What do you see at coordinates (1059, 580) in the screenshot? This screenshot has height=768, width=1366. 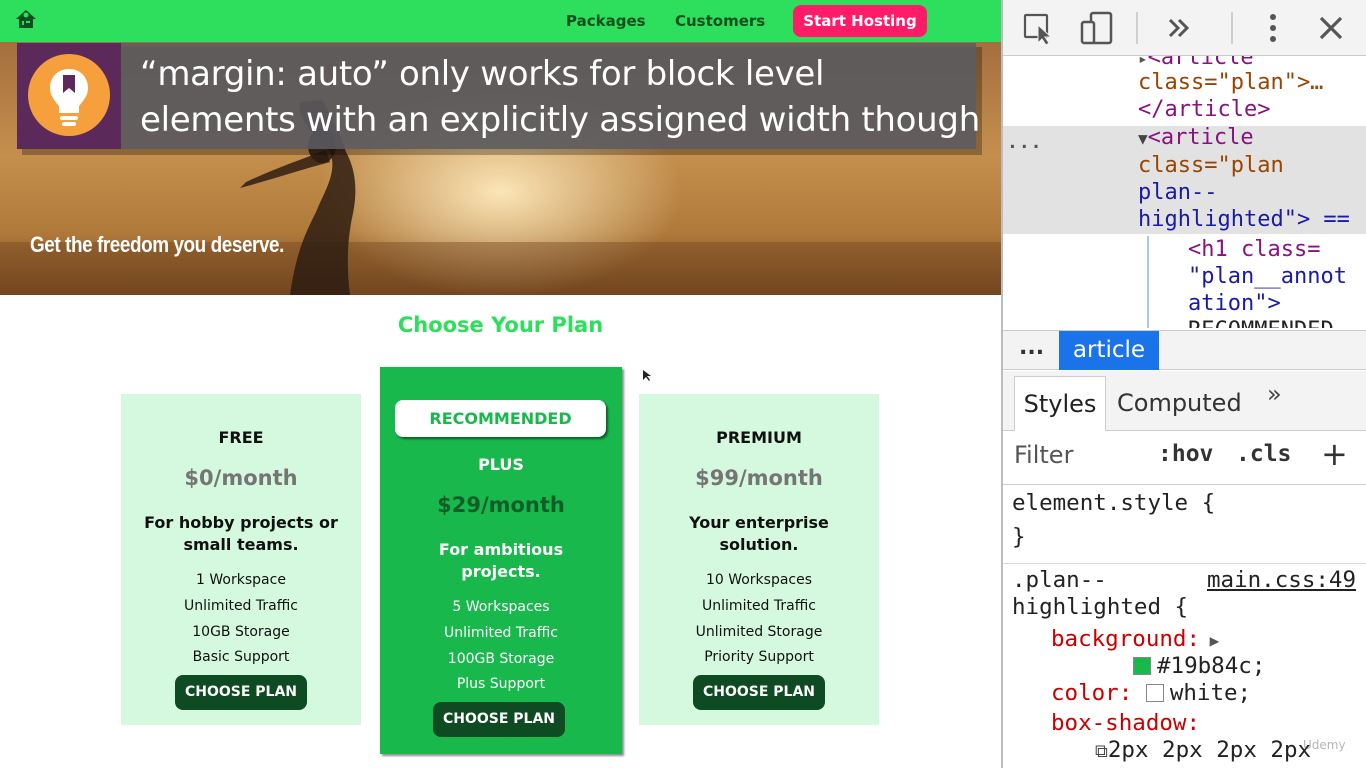 I see `rule-selector: .plan--` at bounding box center [1059, 580].